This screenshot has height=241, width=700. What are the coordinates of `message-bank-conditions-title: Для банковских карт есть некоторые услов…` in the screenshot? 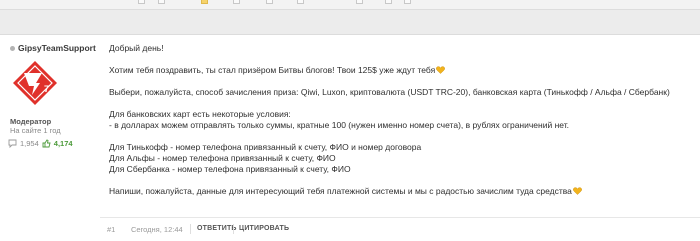 It's located at (200, 114).